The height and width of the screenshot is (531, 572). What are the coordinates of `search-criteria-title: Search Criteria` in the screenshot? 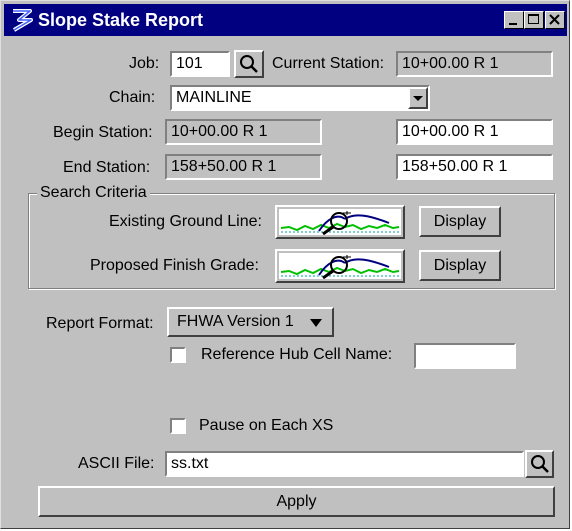 It's located at (93, 193).